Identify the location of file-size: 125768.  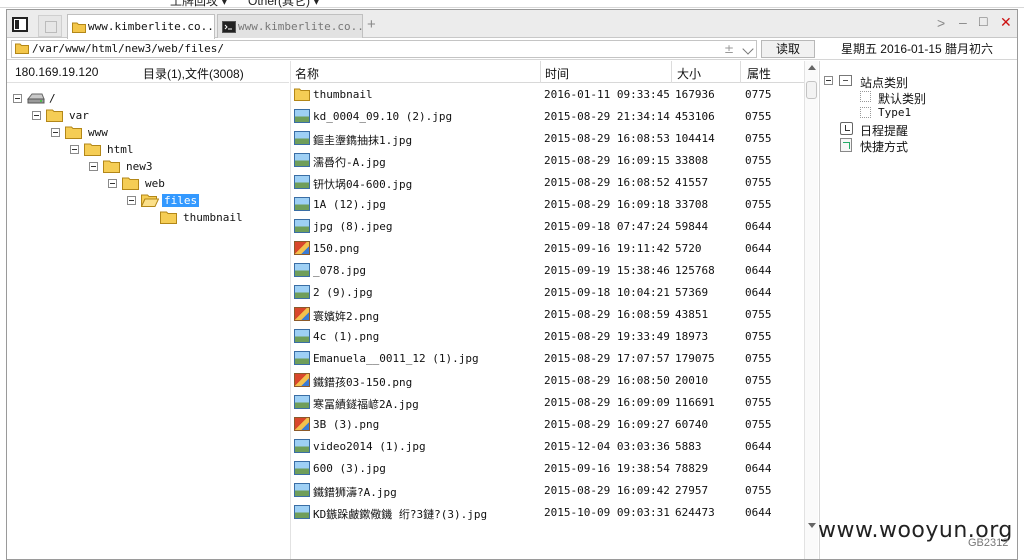
(695, 270).